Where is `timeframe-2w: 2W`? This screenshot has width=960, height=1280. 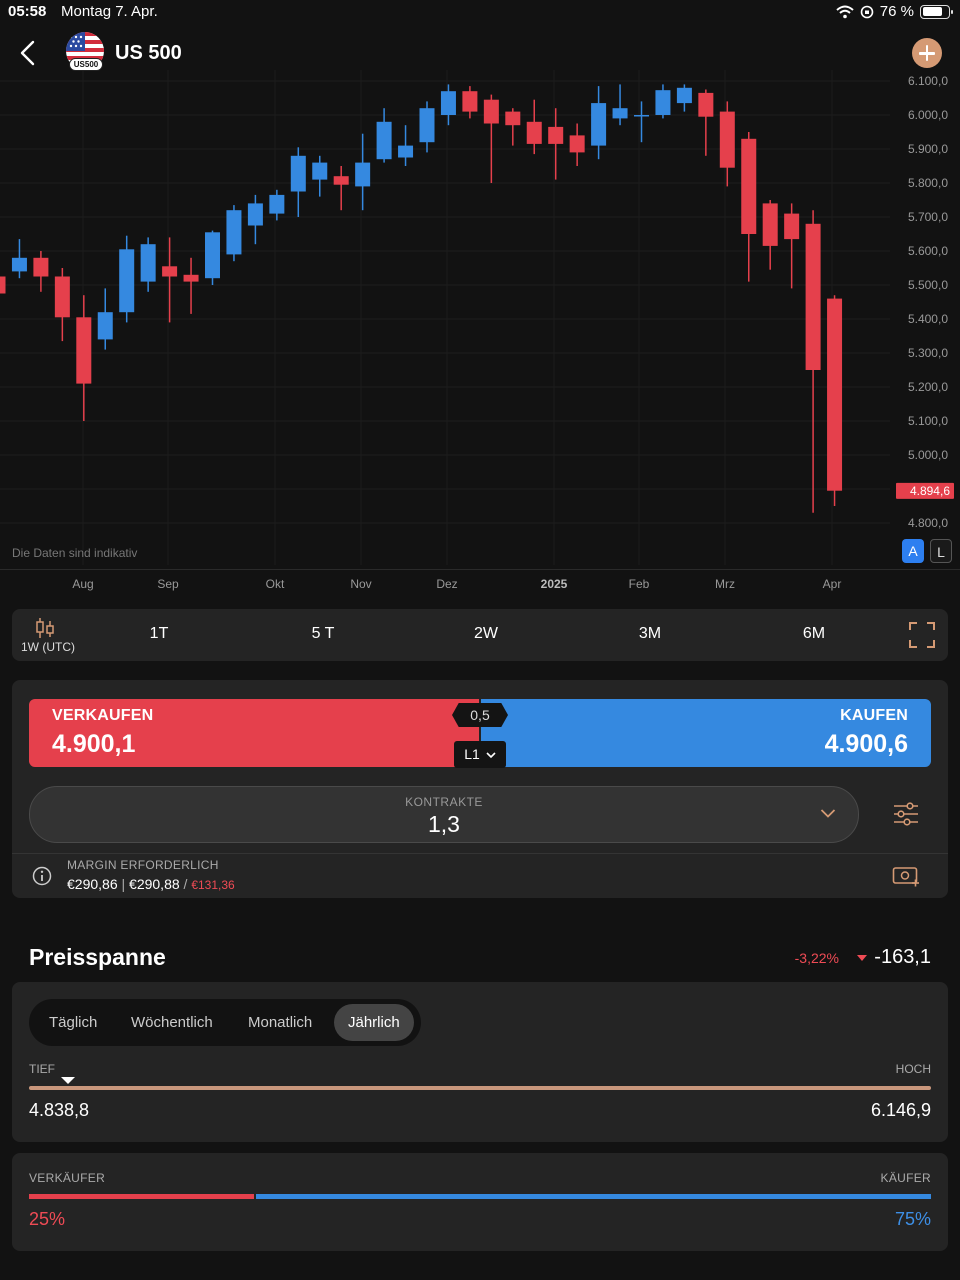
timeframe-2w: 2W is located at coordinates (486, 634).